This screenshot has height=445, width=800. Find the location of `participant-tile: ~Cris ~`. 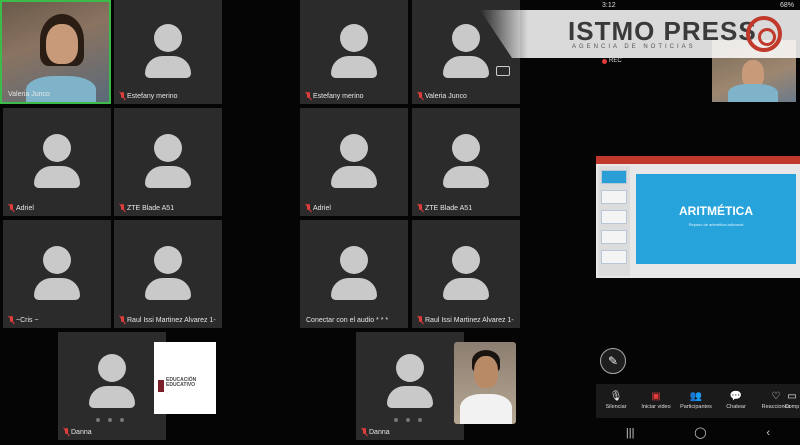

participant-tile: ~Cris ~ is located at coordinates (57, 274).